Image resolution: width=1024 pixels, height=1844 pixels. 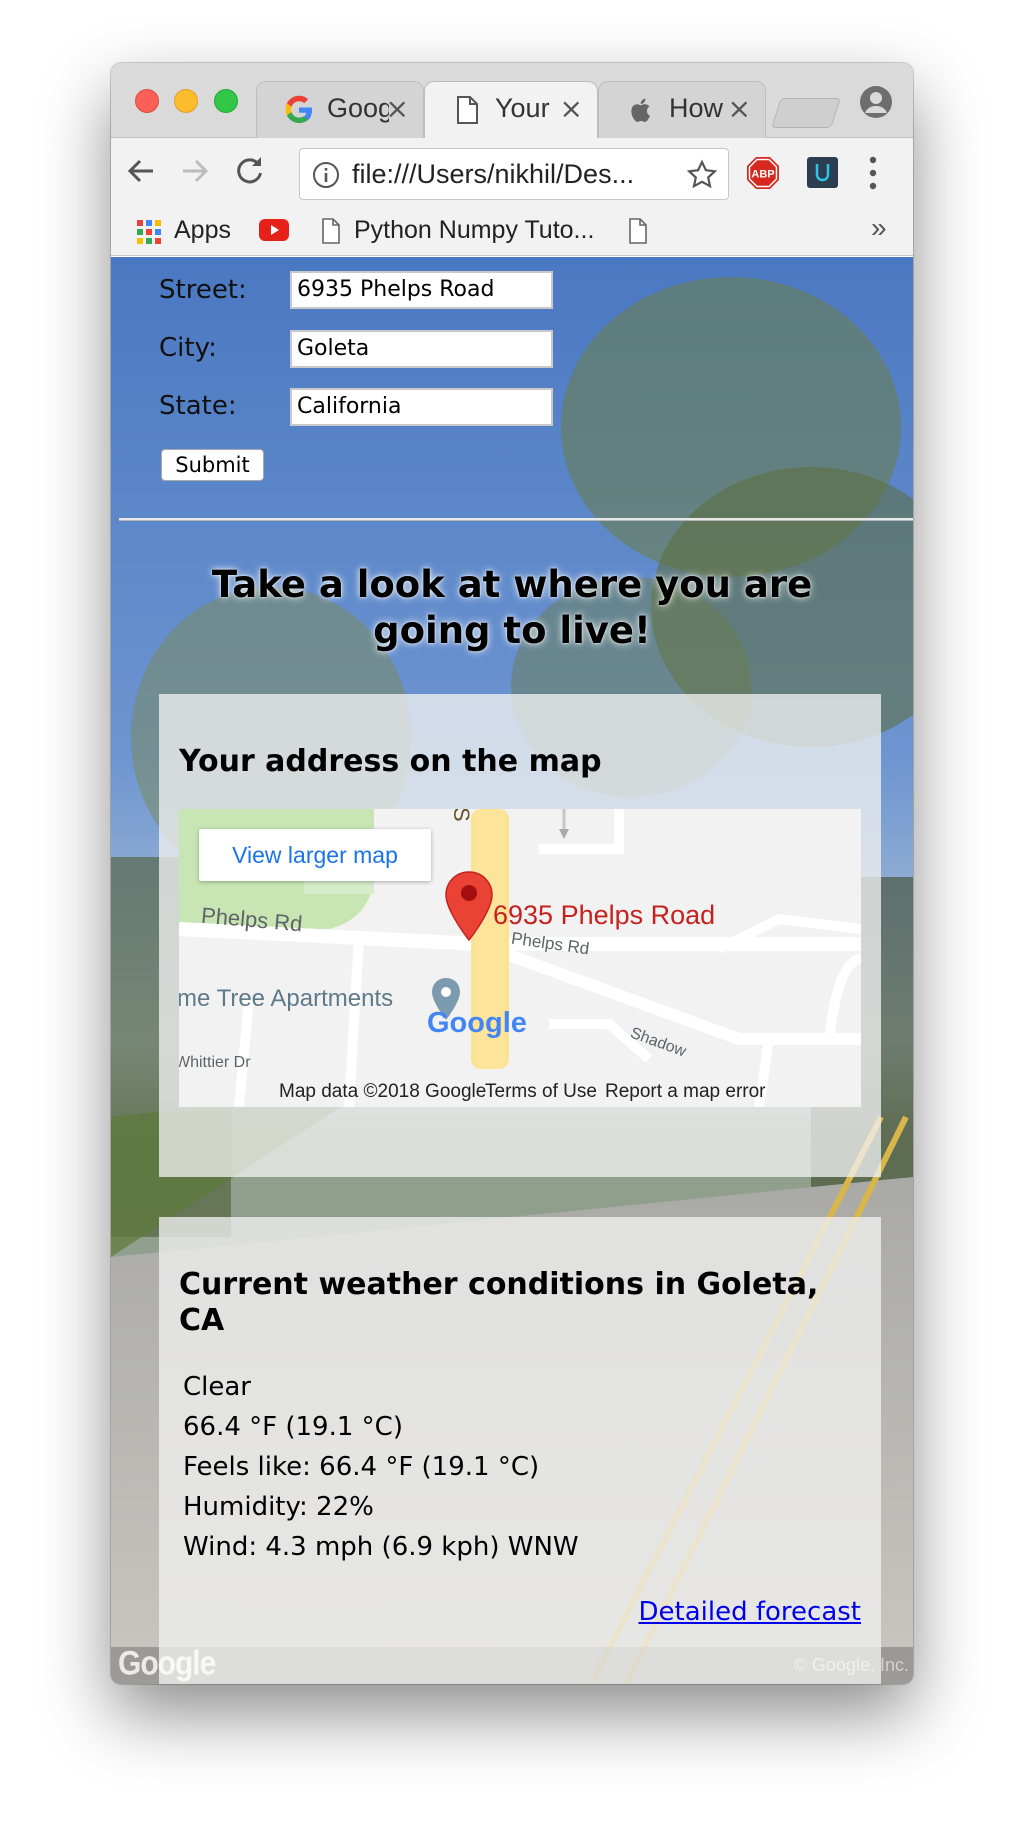 I want to click on street-label: Street:, so click(x=203, y=290).